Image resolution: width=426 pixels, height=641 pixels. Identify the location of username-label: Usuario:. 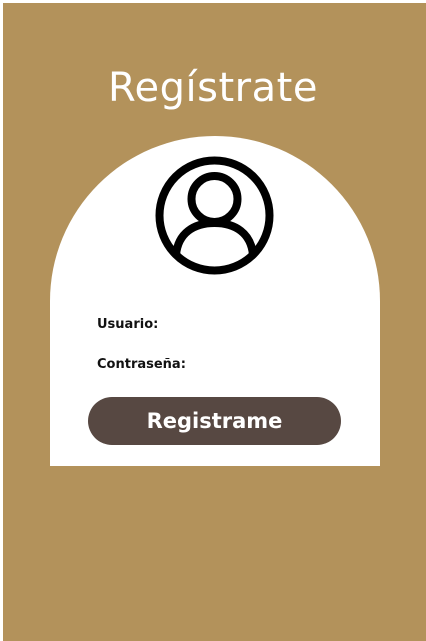
(128, 324).